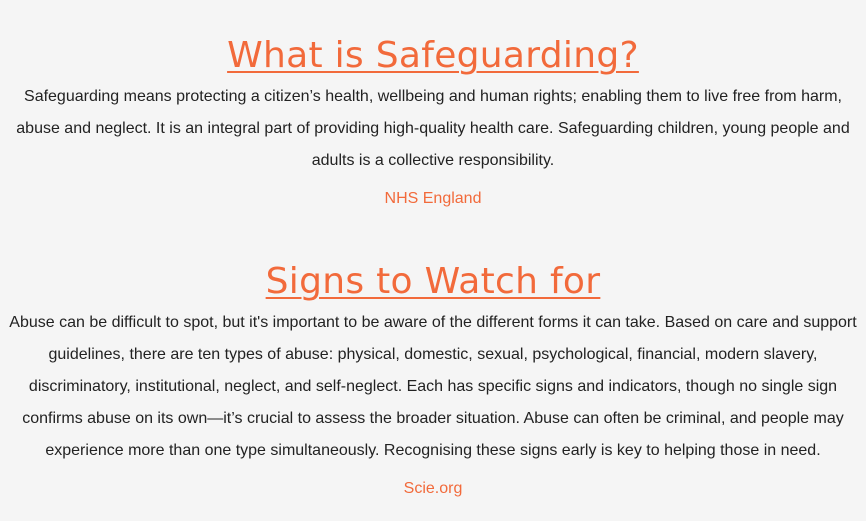  I want to click on nhs-england-source-link: NHS England, so click(433, 199).